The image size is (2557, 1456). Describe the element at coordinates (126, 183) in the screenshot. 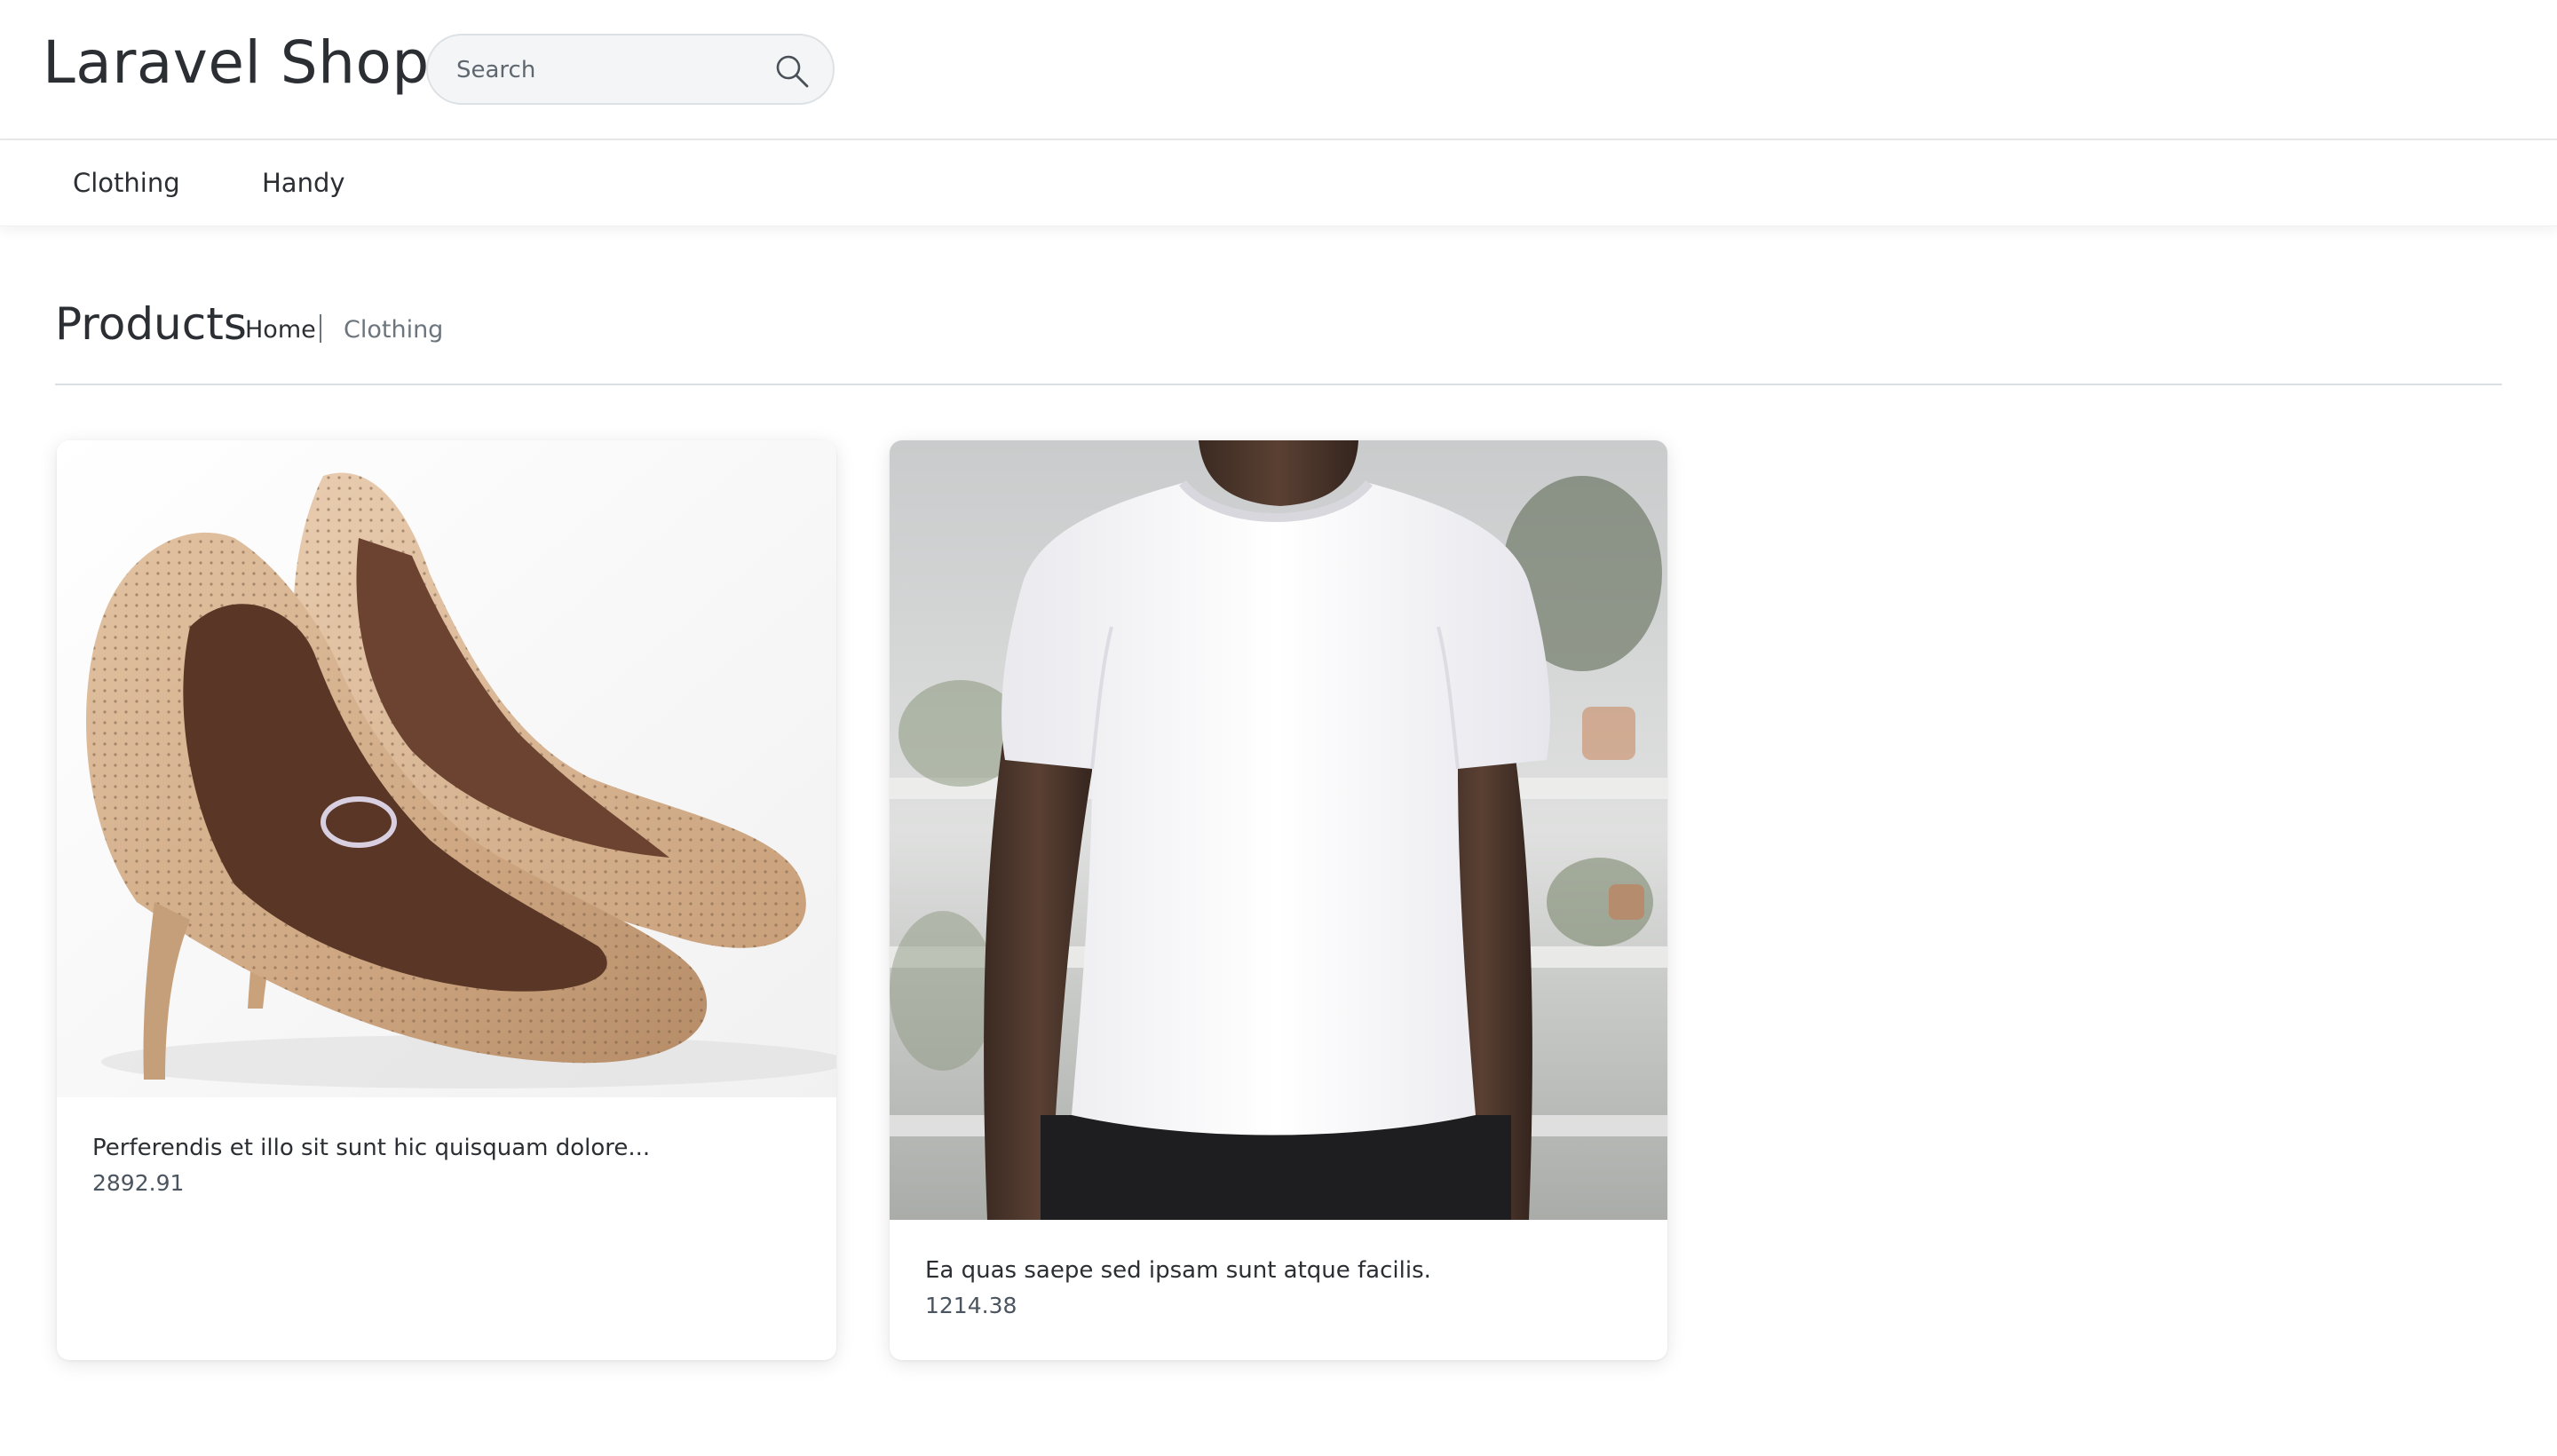

I see `nav-item-clothing: Clothing` at that location.